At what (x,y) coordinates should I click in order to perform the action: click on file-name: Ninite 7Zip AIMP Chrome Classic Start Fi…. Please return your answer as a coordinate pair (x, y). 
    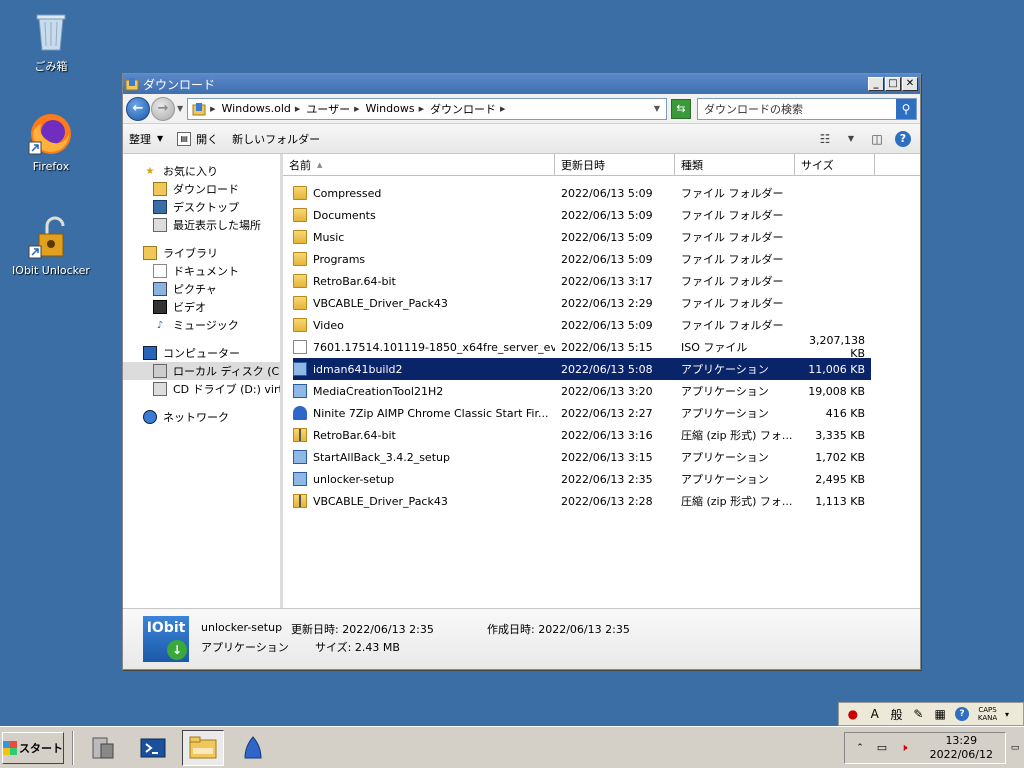
    Looking at the image, I should click on (431, 413).